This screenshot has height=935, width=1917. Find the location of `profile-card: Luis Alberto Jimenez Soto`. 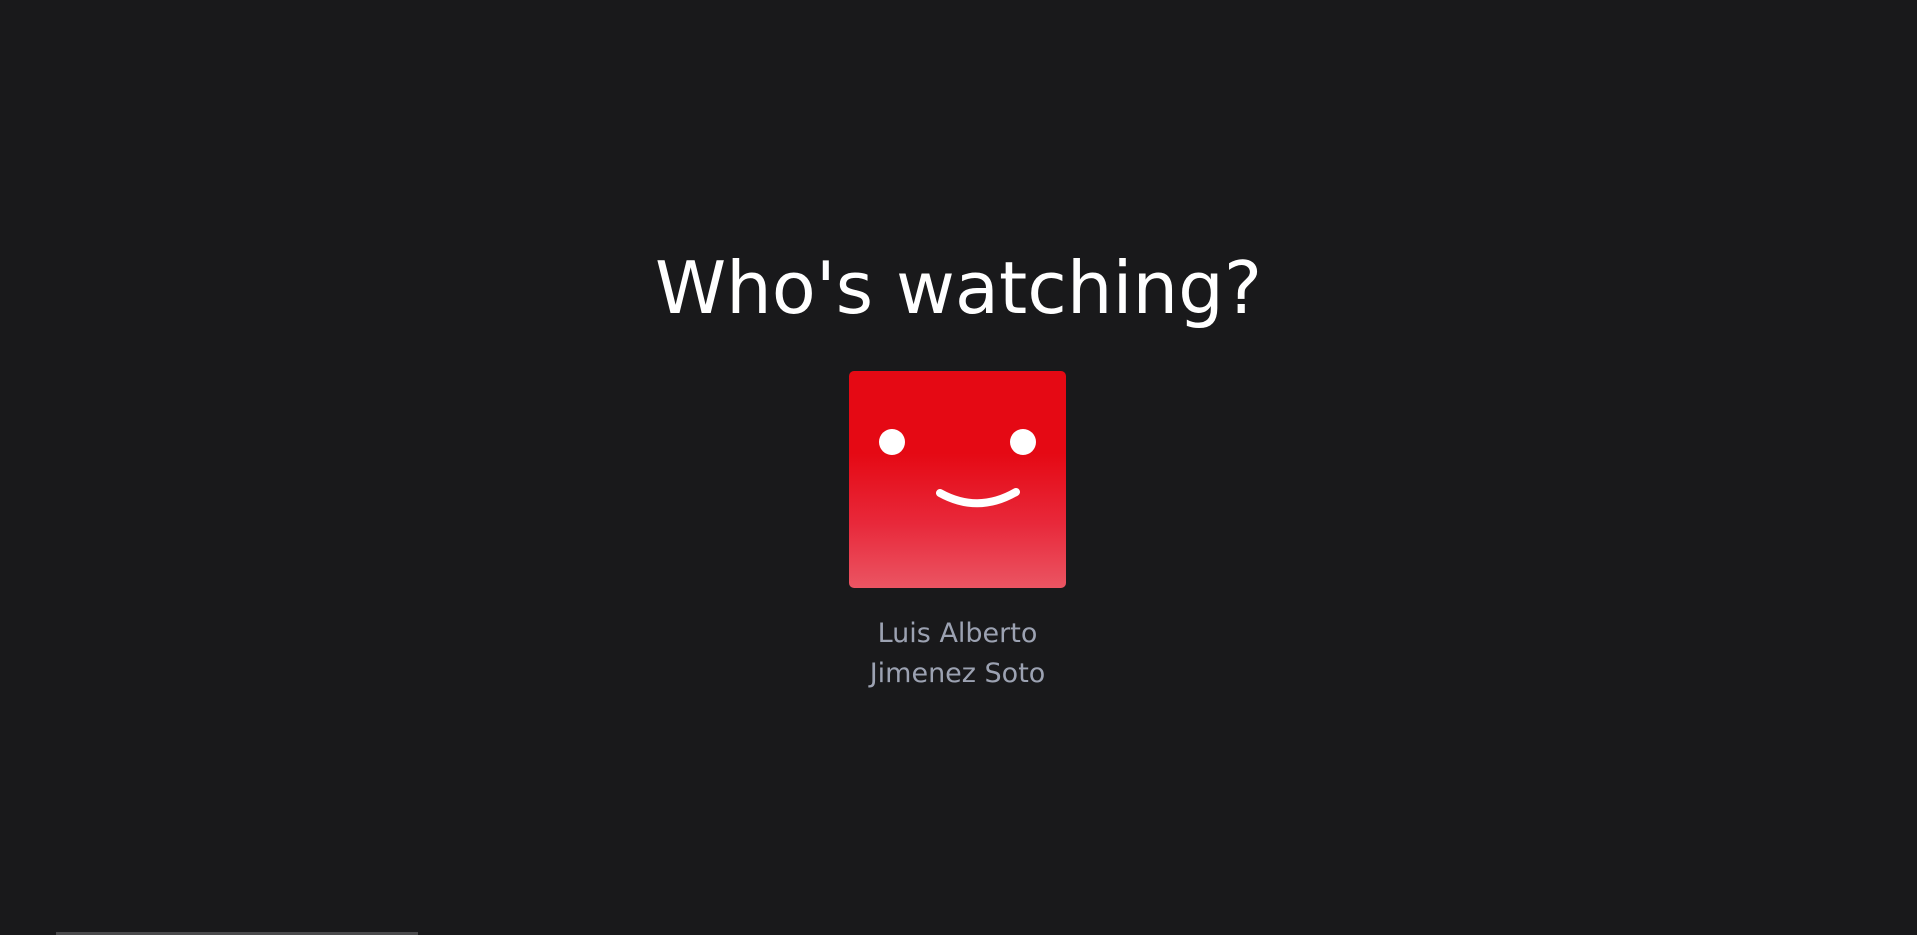

profile-card: Luis Alberto Jimenez Soto is located at coordinates (957, 532).